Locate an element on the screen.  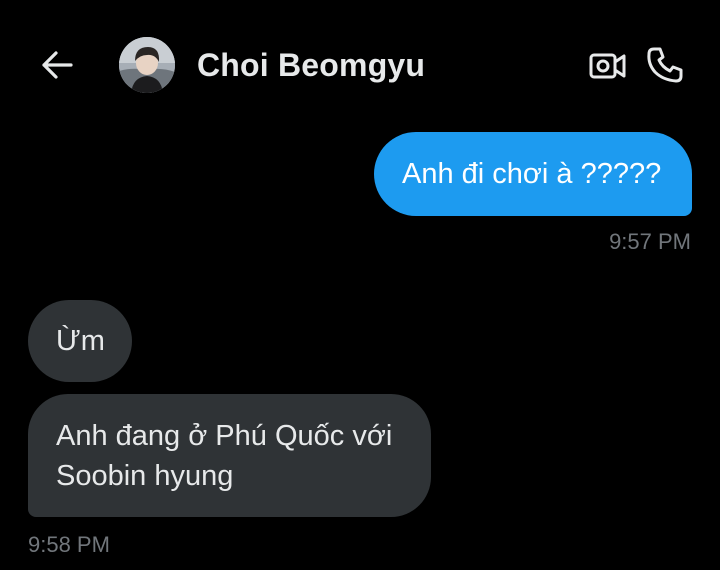
avatar is located at coordinates (147, 65).